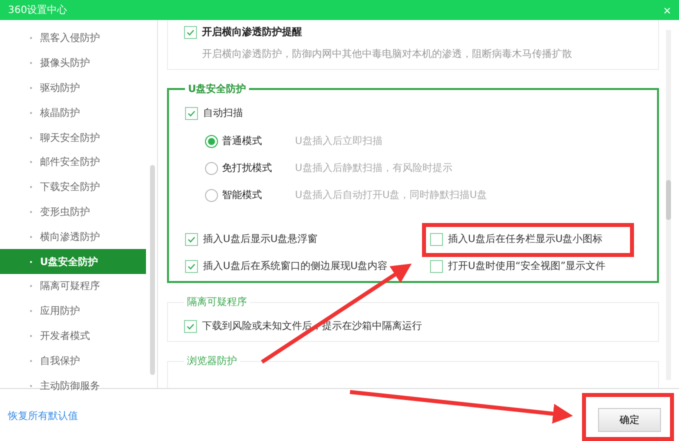 This screenshot has height=441, width=679. Describe the element at coordinates (73, 261) in the screenshot. I see `sidebar-item: U盘安全防护` at that location.